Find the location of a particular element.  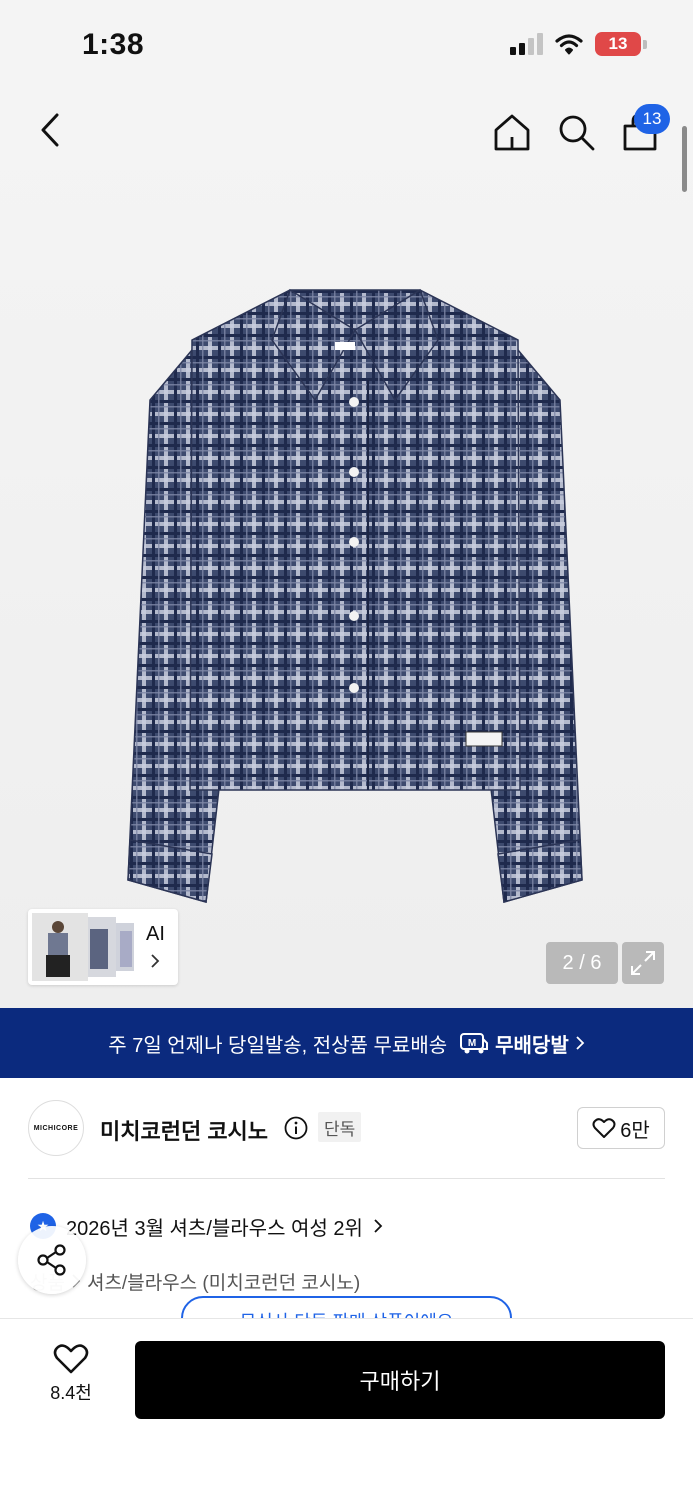

ranking-link: ★ 2026년 3월 셔츠/블라우스 여성 2위 is located at coordinates (206, 1226).